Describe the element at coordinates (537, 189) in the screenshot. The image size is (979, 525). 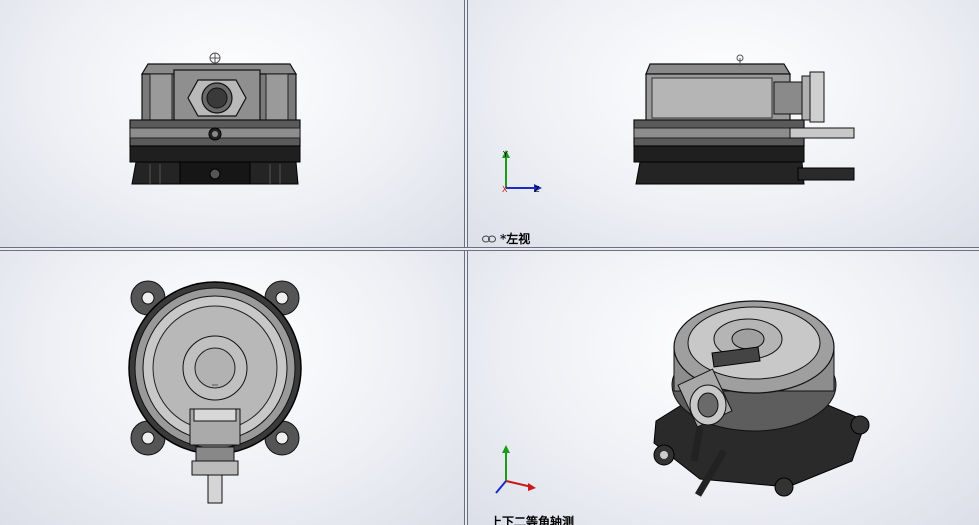
I see `triad-z-label: Z` at that location.